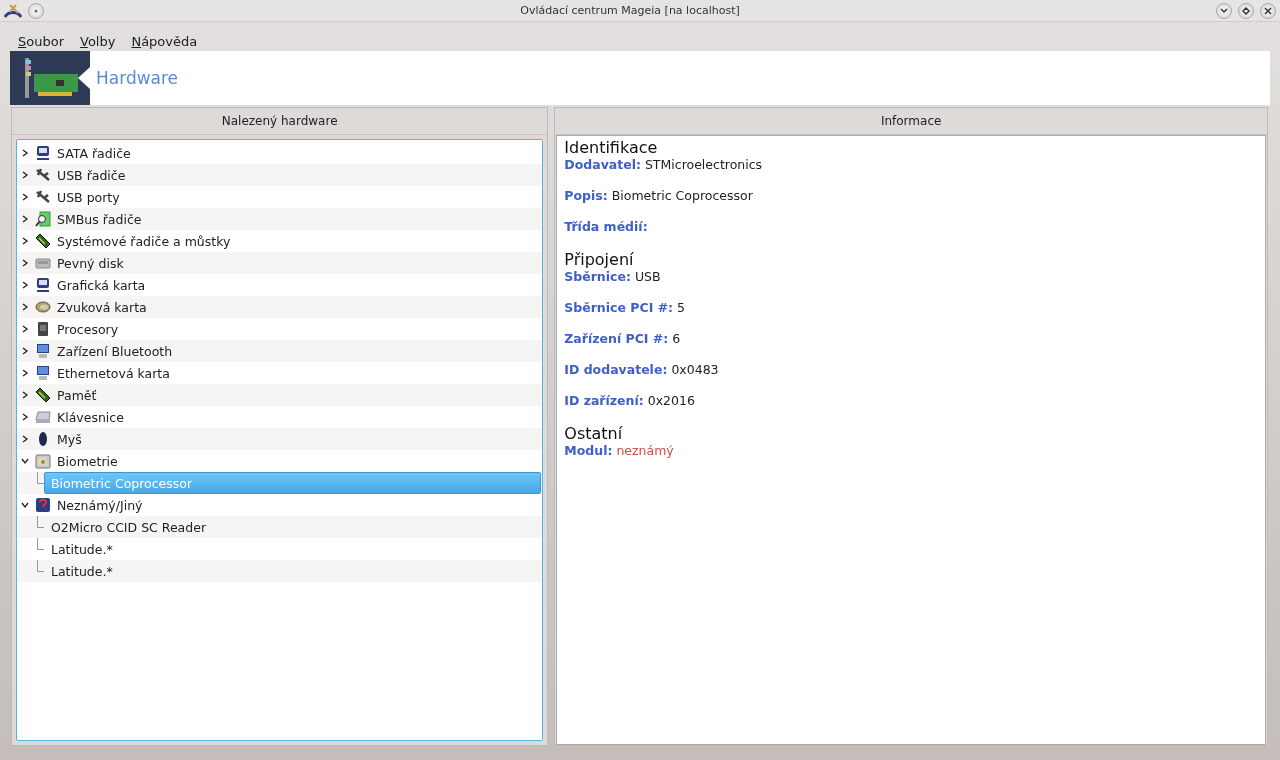 The width and height of the screenshot is (1280, 760). What do you see at coordinates (100, 505) in the screenshot?
I see `tree-item: Neznámý/Jiný` at bounding box center [100, 505].